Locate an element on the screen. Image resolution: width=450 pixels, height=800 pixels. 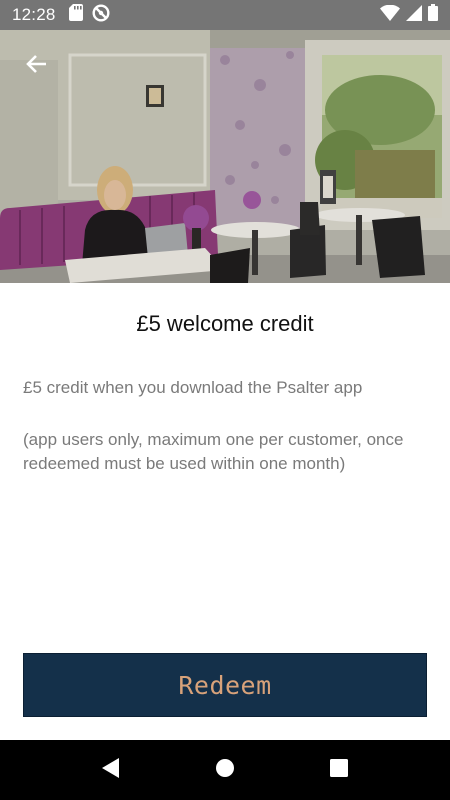
no-disturb-icon is located at coordinates (101, 15).